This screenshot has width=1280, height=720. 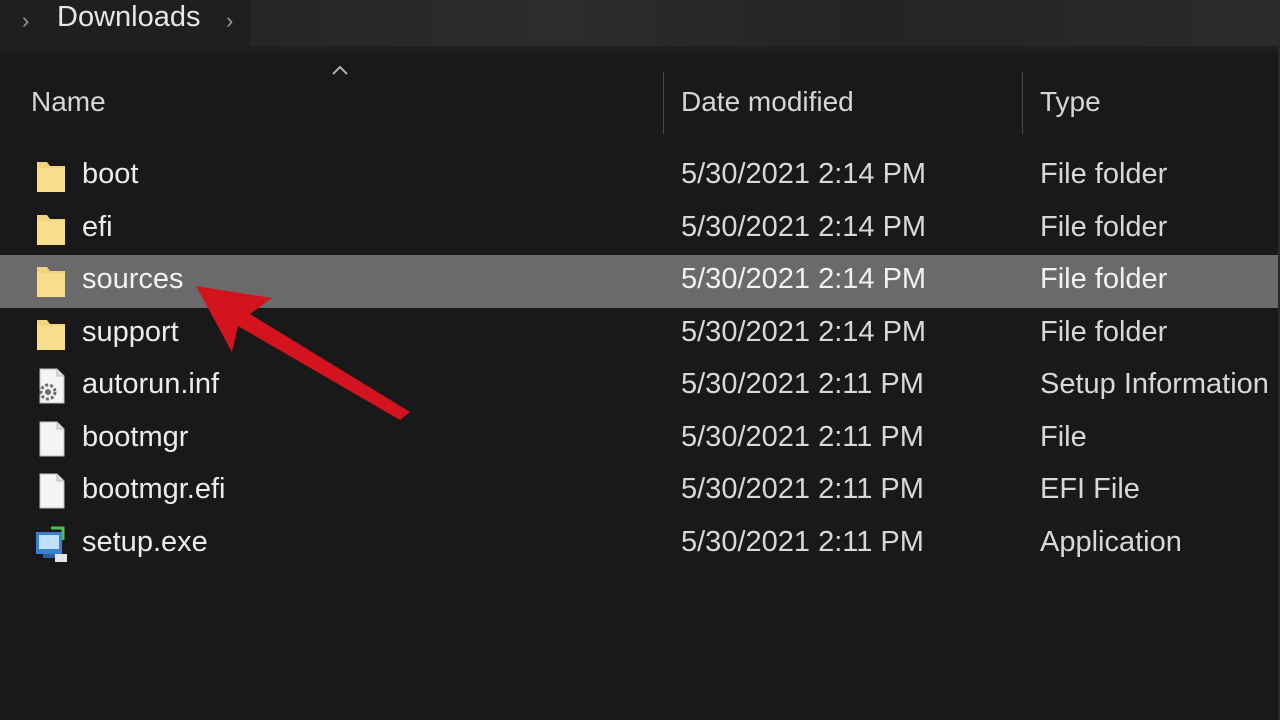 What do you see at coordinates (765, 23) in the screenshot?
I see `blurred-address-region` at bounding box center [765, 23].